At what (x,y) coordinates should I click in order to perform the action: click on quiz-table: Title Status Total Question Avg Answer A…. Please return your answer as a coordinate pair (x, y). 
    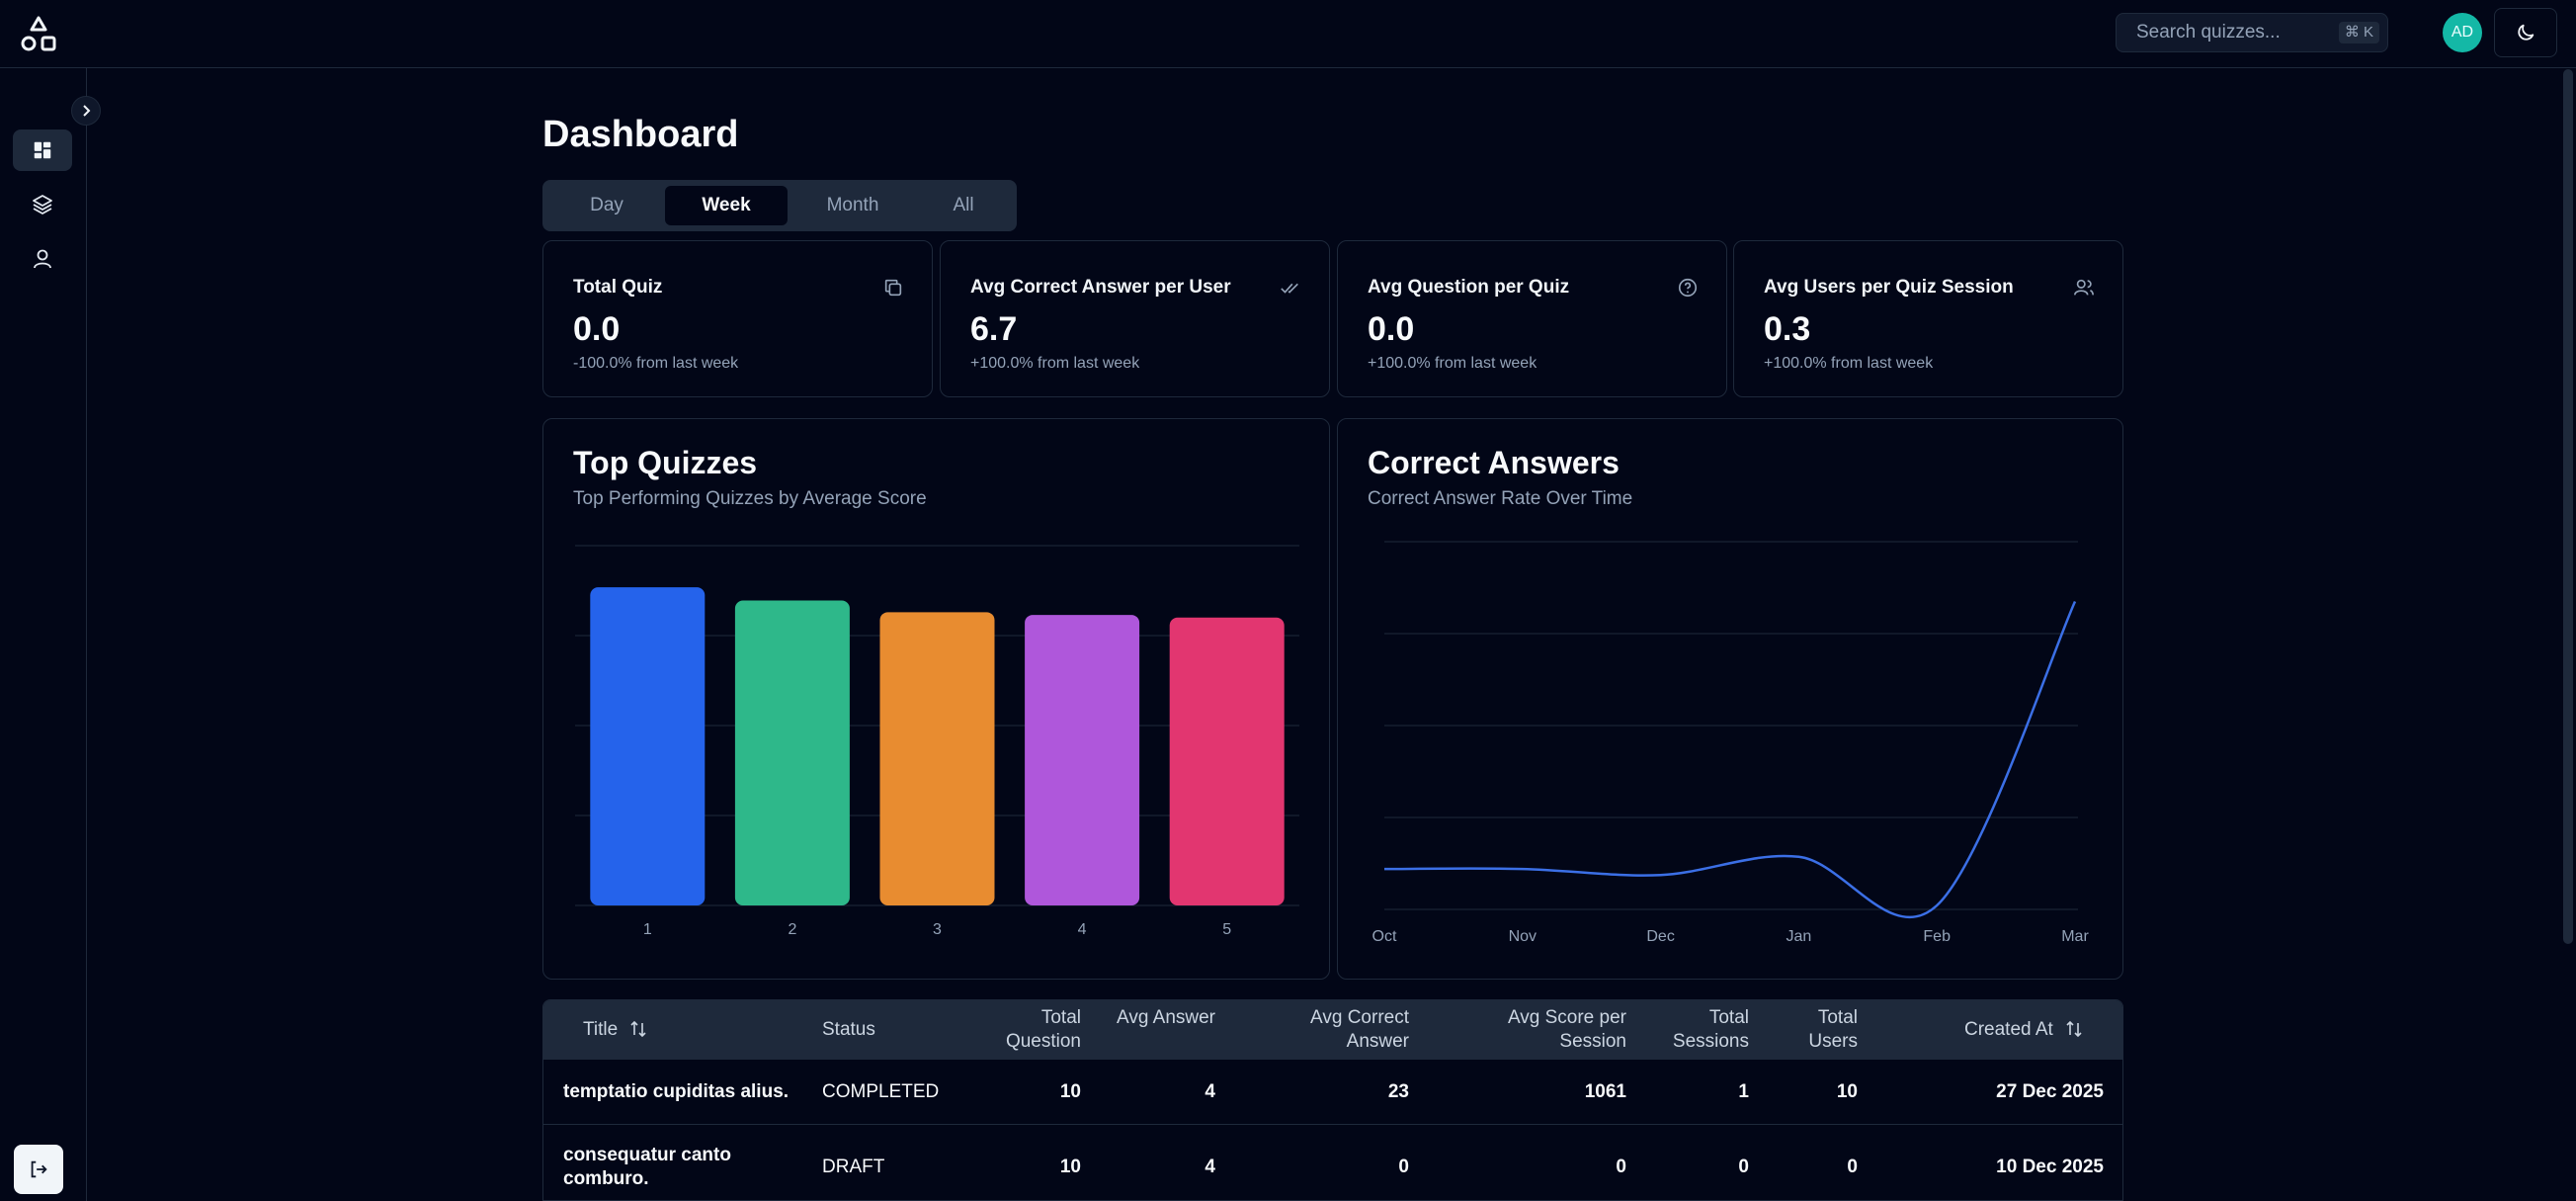
    Looking at the image, I should click on (1332, 1100).